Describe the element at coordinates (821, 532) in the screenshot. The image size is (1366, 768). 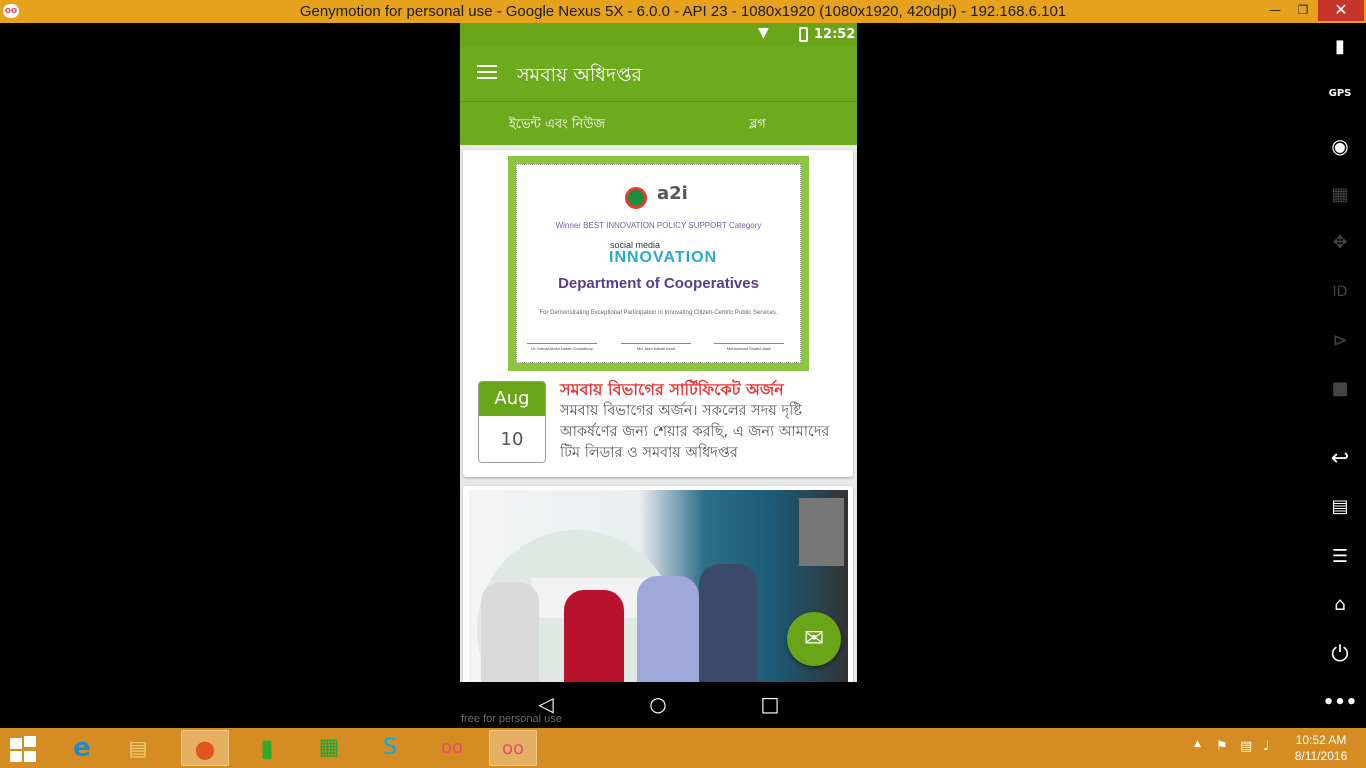
I see `photo-portrait` at that location.